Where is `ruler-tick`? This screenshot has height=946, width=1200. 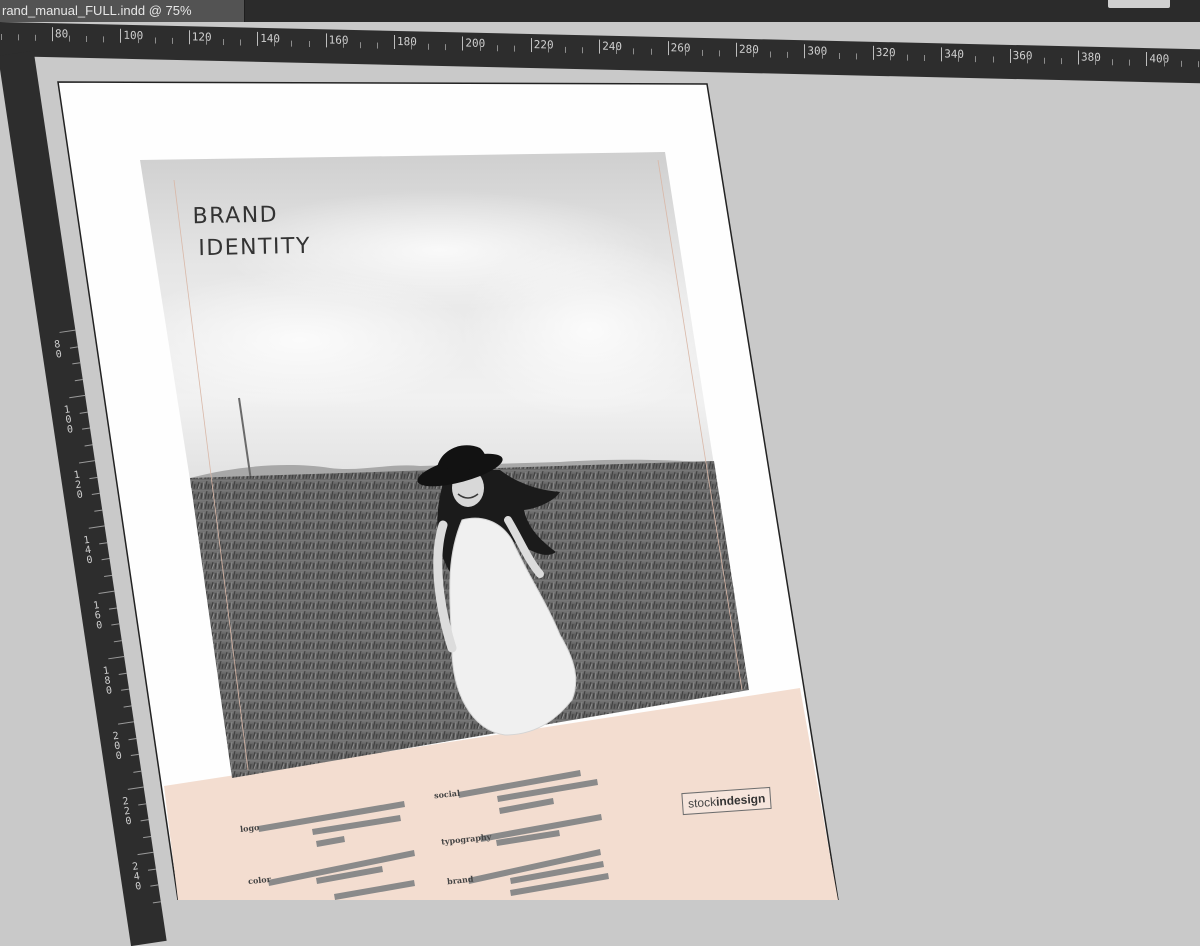 ruler-tick is located at coordinates (156, 901).